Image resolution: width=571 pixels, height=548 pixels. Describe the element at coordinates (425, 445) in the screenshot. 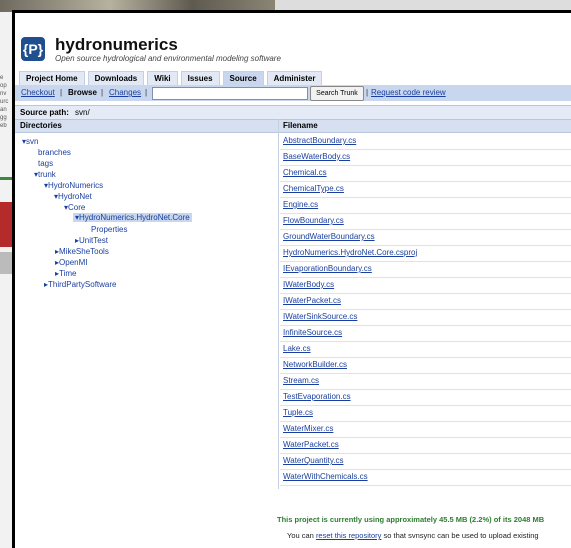

I see `file-row: WaterPacket.cs` at that location.